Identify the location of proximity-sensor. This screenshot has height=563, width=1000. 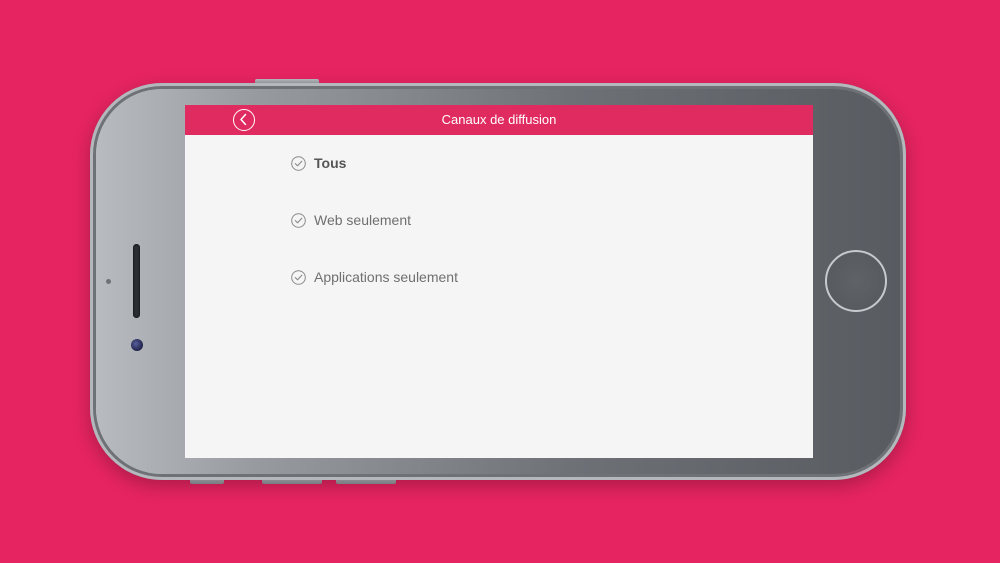
(108, 281).